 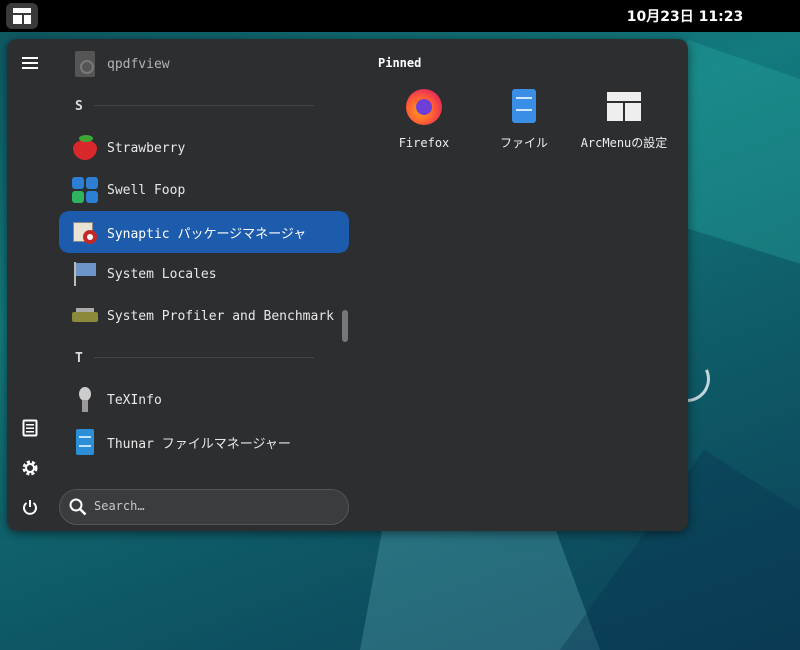 I want to click on app-item-label: Thunar ファイルマネージャー, so click(x=199, y=444).